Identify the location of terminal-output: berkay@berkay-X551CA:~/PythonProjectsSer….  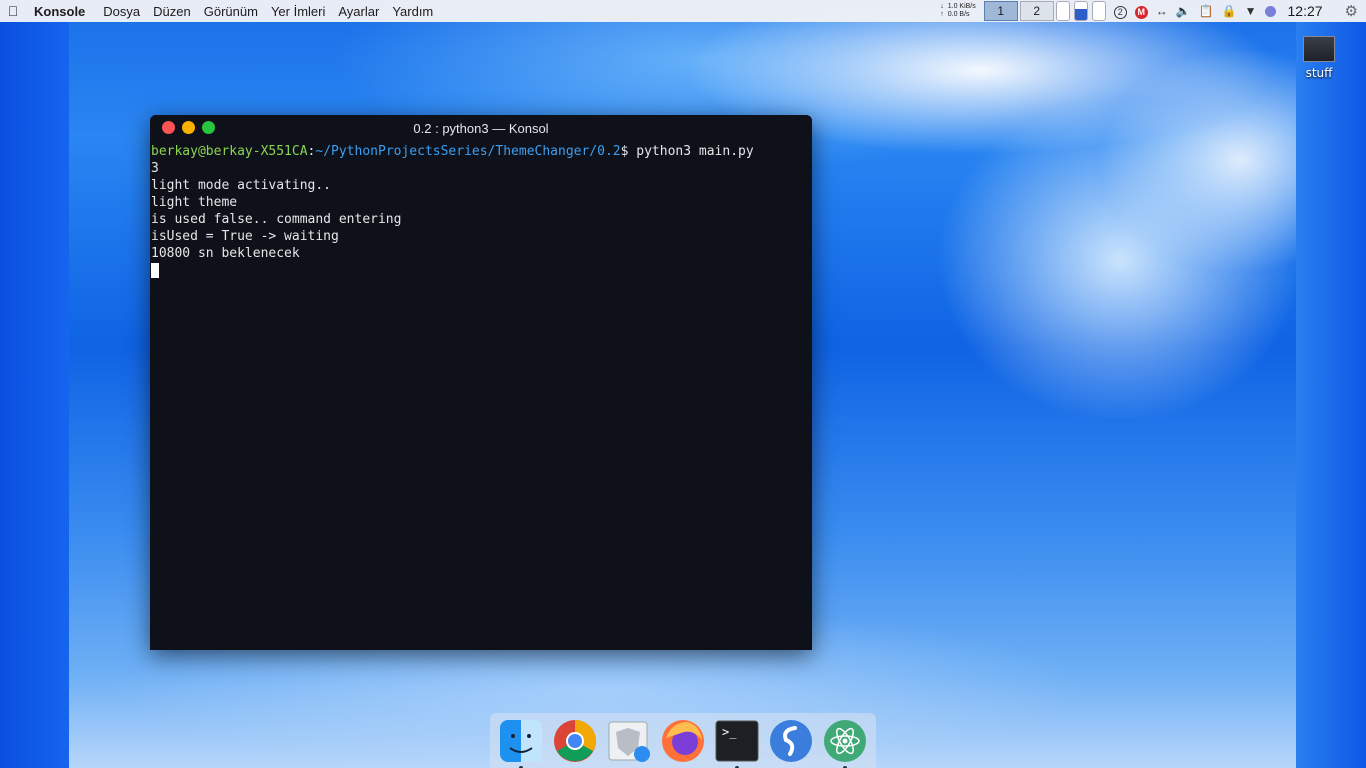
(481, 211).